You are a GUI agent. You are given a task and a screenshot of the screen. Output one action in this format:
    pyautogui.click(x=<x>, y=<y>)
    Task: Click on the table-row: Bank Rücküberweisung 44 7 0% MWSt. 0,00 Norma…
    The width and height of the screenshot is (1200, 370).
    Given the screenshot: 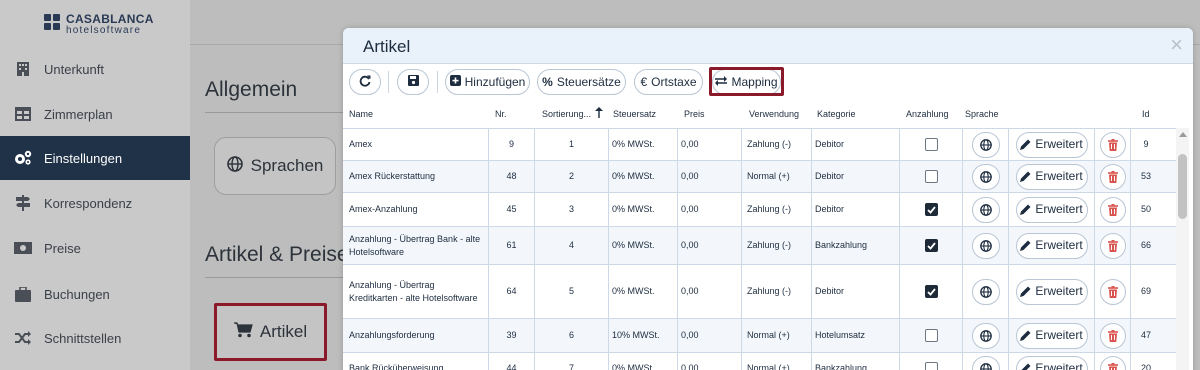 What is the action you would take?
    pyautogui.click(x=760, y=361)
    